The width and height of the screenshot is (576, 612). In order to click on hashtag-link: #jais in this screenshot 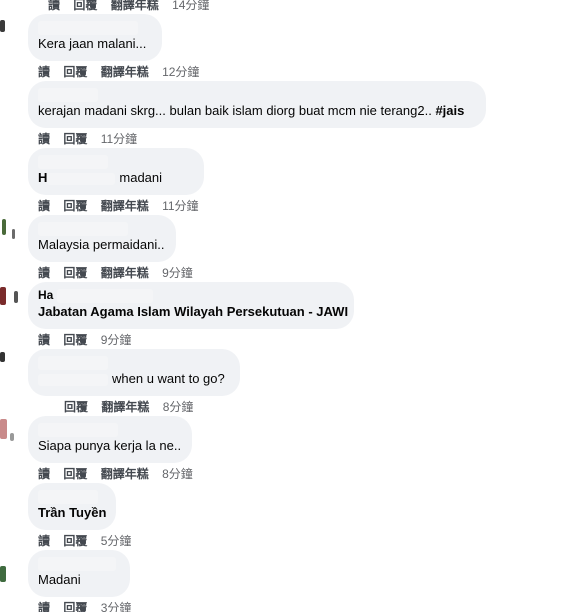, I will do `click(449, 110)`.